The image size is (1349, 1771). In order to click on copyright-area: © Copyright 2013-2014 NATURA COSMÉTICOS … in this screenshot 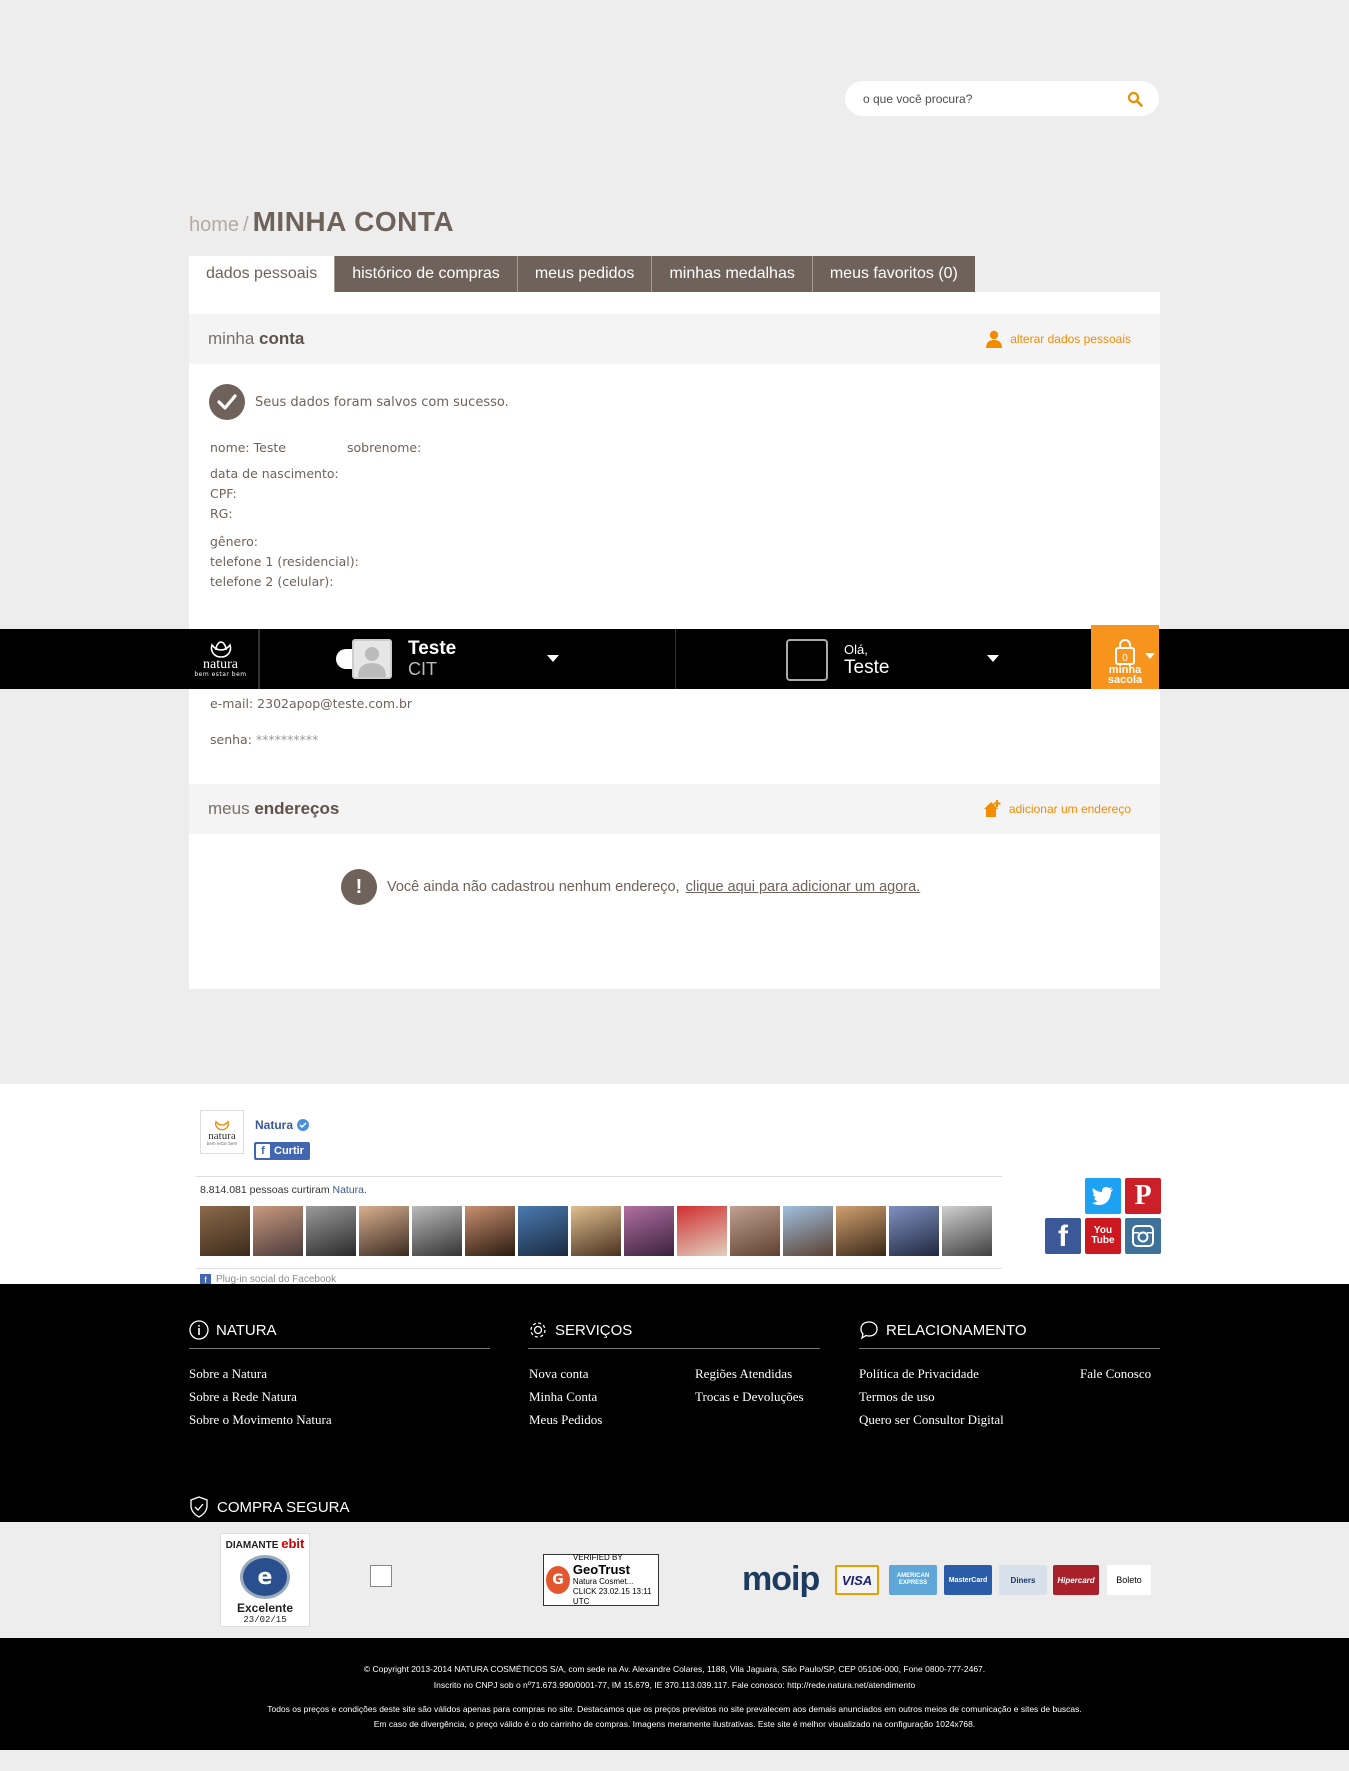, I will do `click(674, 1694)`.